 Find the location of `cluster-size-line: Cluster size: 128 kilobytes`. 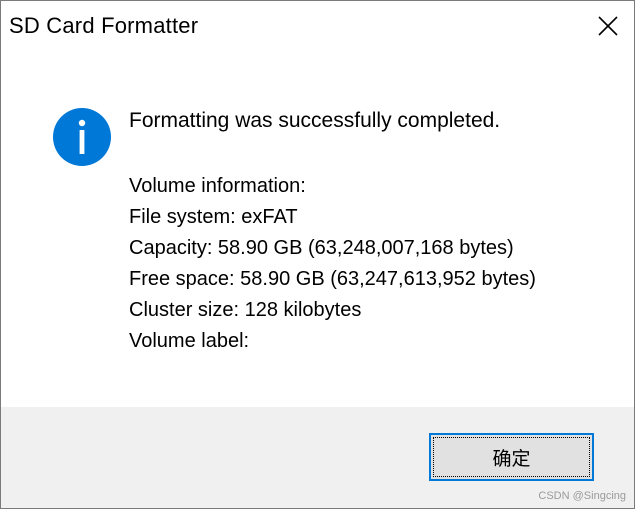

cluster-size-line: Cluster size: 128 kilobytes is located at coordinates (245, 310).